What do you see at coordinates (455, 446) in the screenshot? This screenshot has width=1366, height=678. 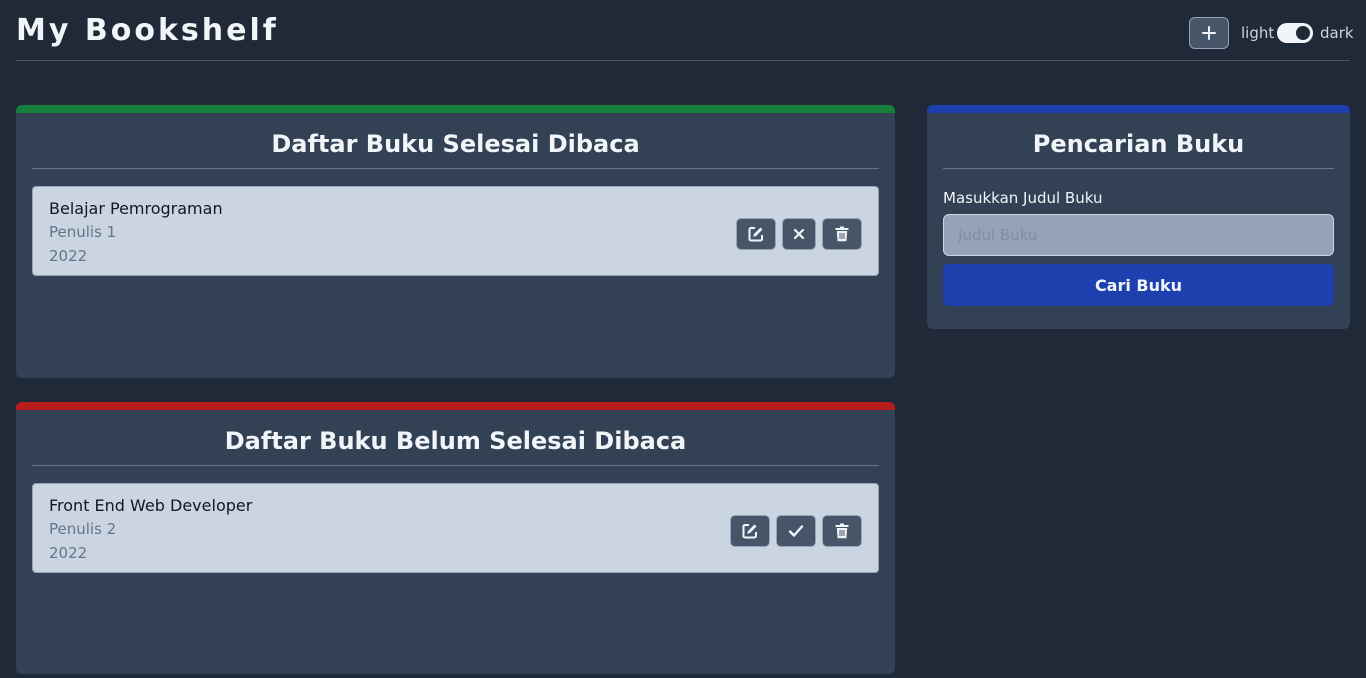 I see `unfinished-panel-title: Daftar Buku Belum Selesai Dibaca` at bounding box center [455, 446].